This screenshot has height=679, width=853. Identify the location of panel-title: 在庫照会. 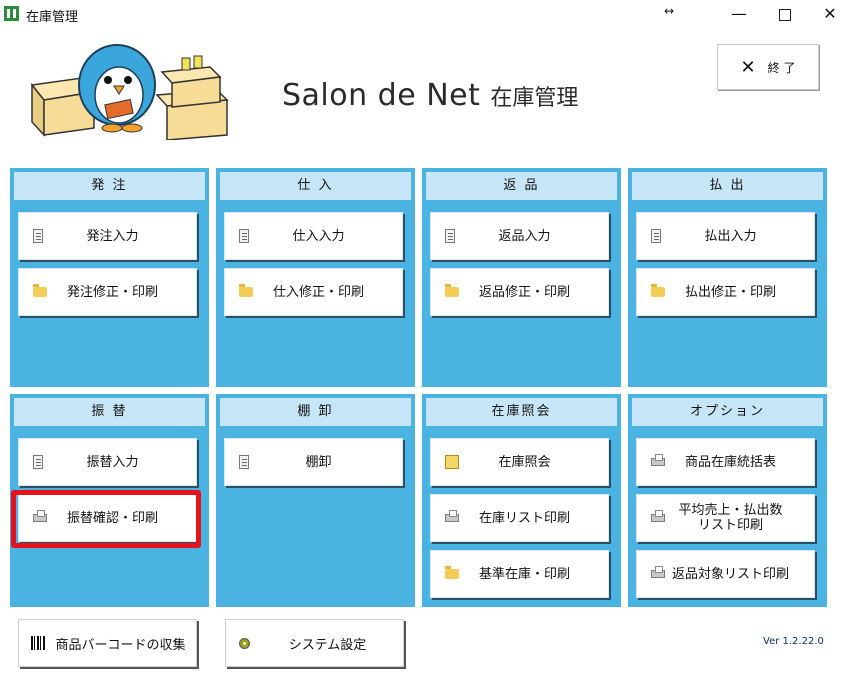
(521, 412).